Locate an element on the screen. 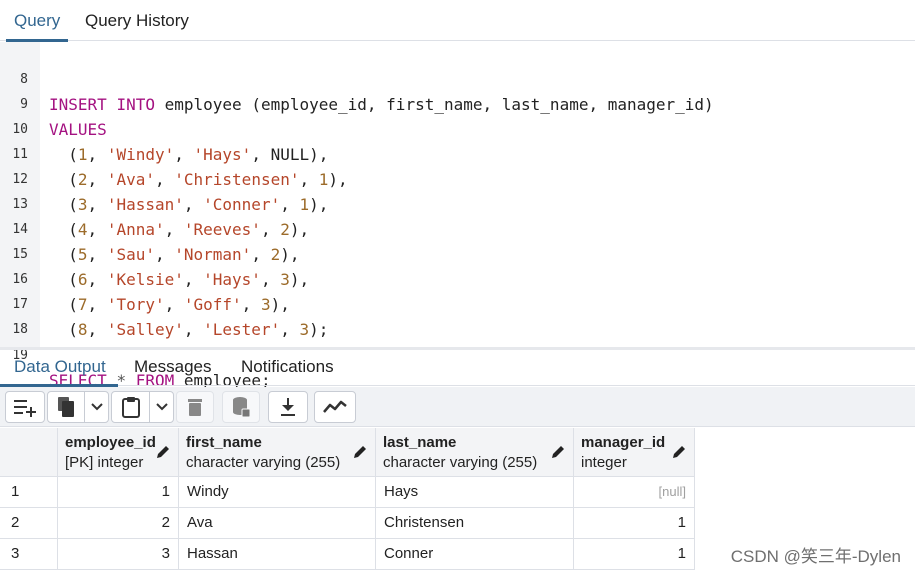 Image resolution: width=915 pixels, height=573 pixels. graph-icon is located at coordinates (335, 407).